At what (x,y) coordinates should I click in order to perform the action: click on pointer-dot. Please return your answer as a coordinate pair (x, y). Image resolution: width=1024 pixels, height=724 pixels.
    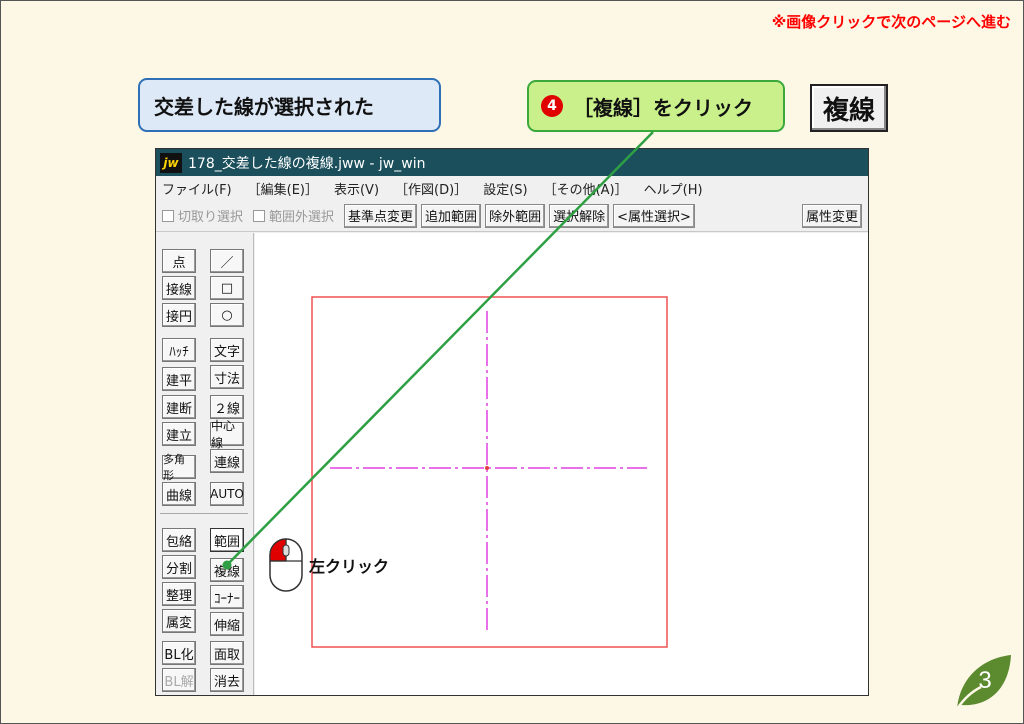
    Looking at the image, I should click on (227, 565).